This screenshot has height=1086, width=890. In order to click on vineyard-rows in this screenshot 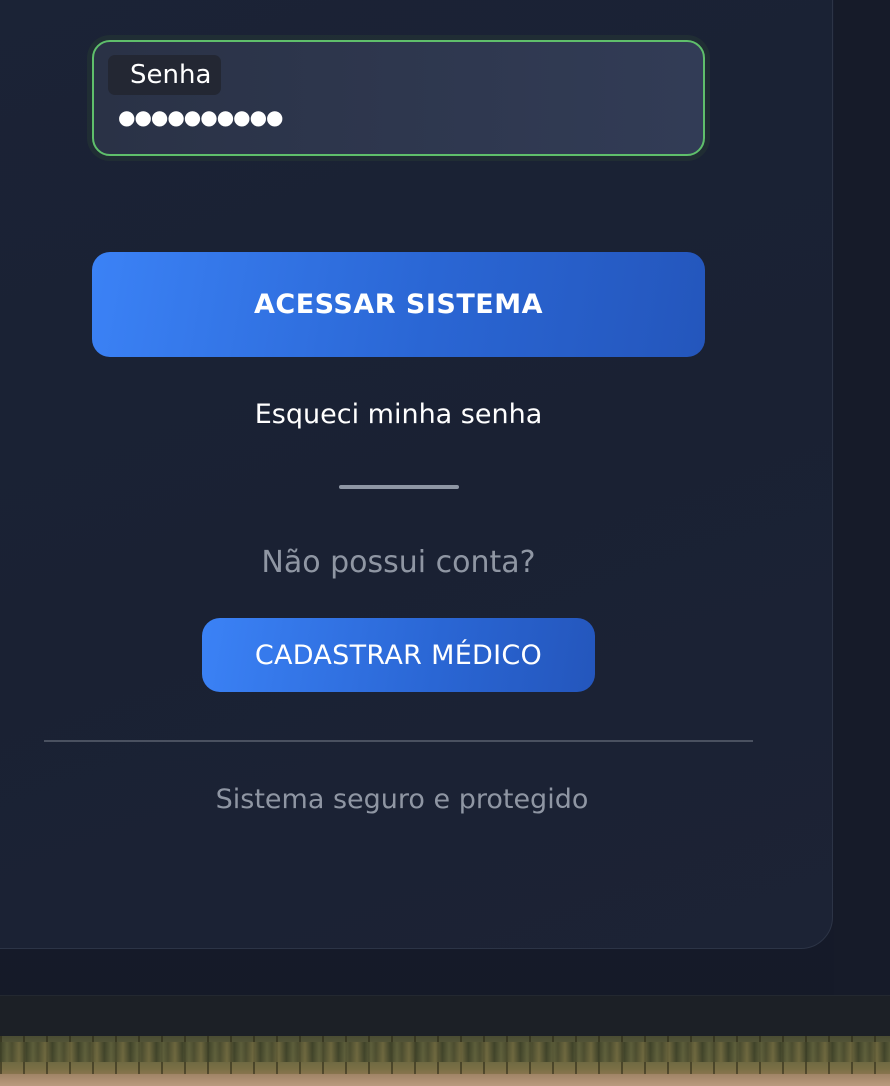, I will do `click(445, 1052)`.